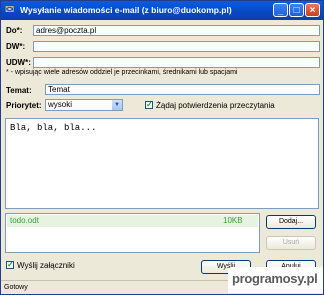 This screenshot has height=295, width=324. Describe the element at coordinates (18, 62) in the screenshot. I see `bcc-label: UDW*:` at that location.